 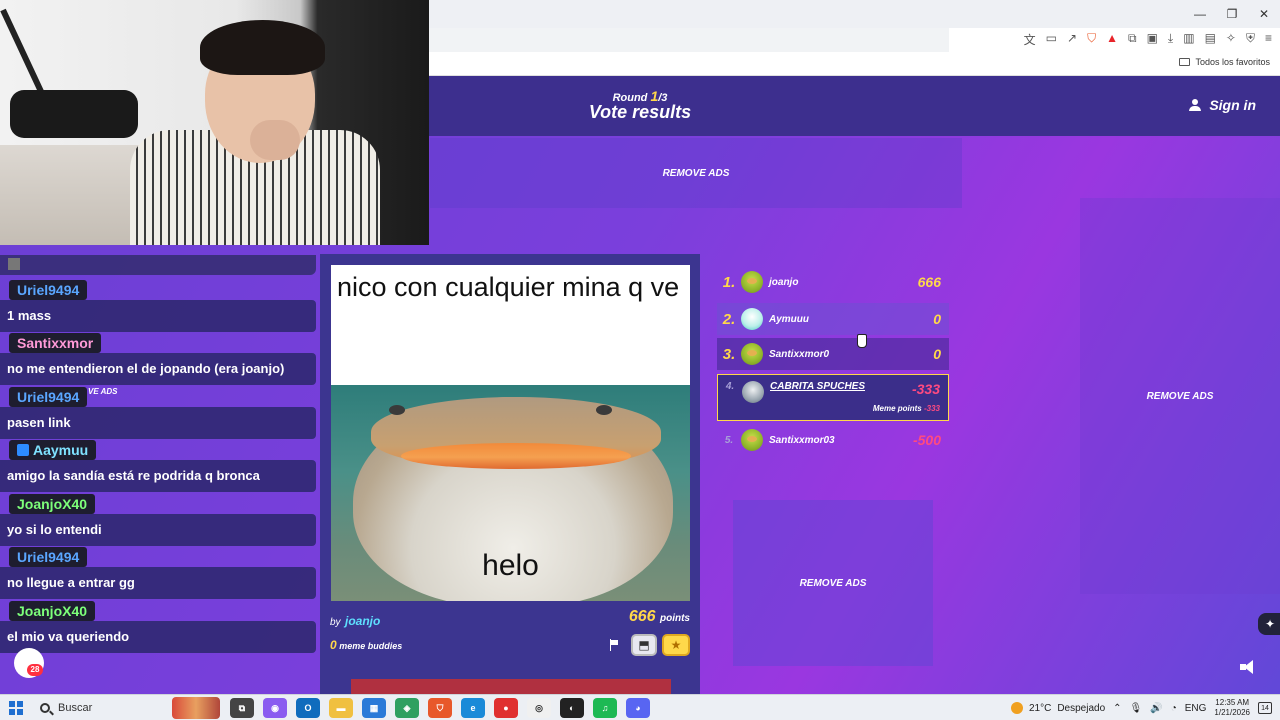 What do you see at coordinates (52, 504) in the screenshot?
I see `chat-username: JoanjoX40` at bounding box center [52, 504].